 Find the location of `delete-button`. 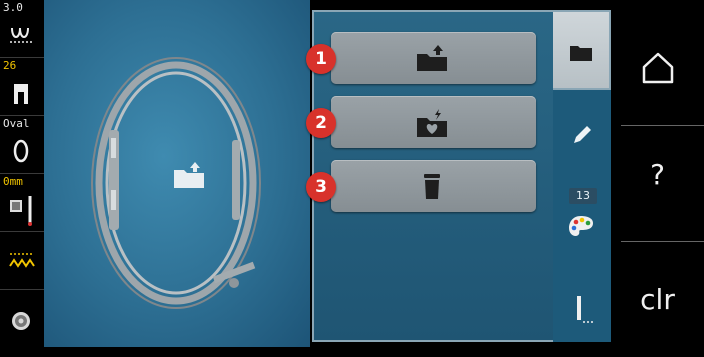

delete-button is located at coordinates (433, 186).